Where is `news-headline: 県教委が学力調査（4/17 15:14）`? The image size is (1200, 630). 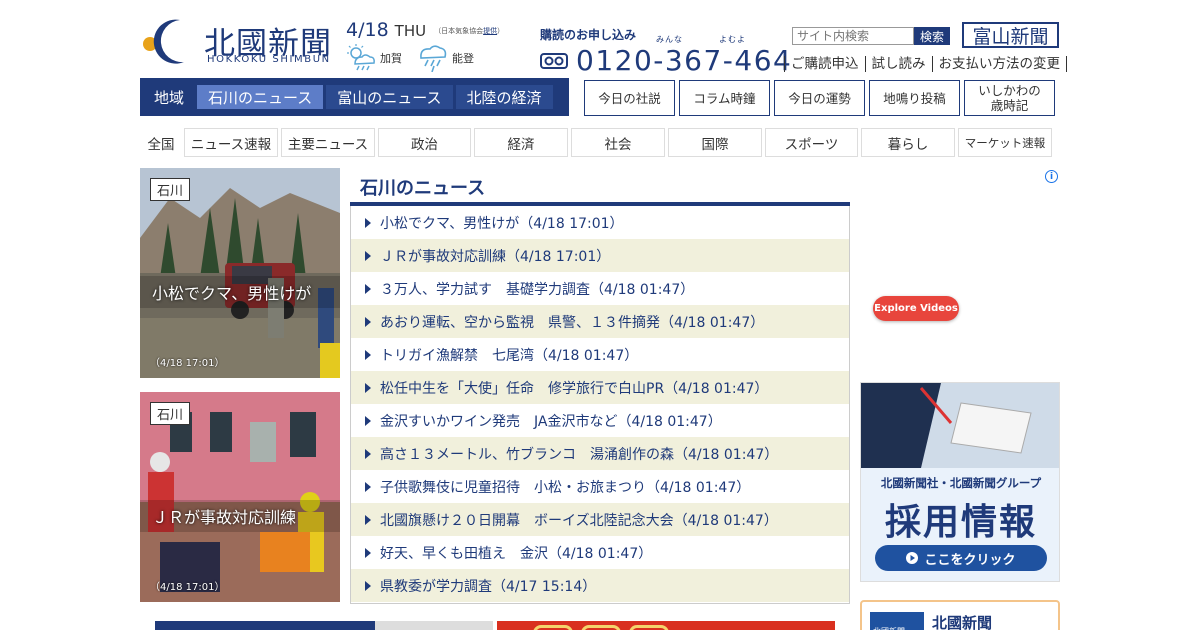
news-headline: 県教委が学力調査（4/17 15:14） is located at coordinates (488, 586).